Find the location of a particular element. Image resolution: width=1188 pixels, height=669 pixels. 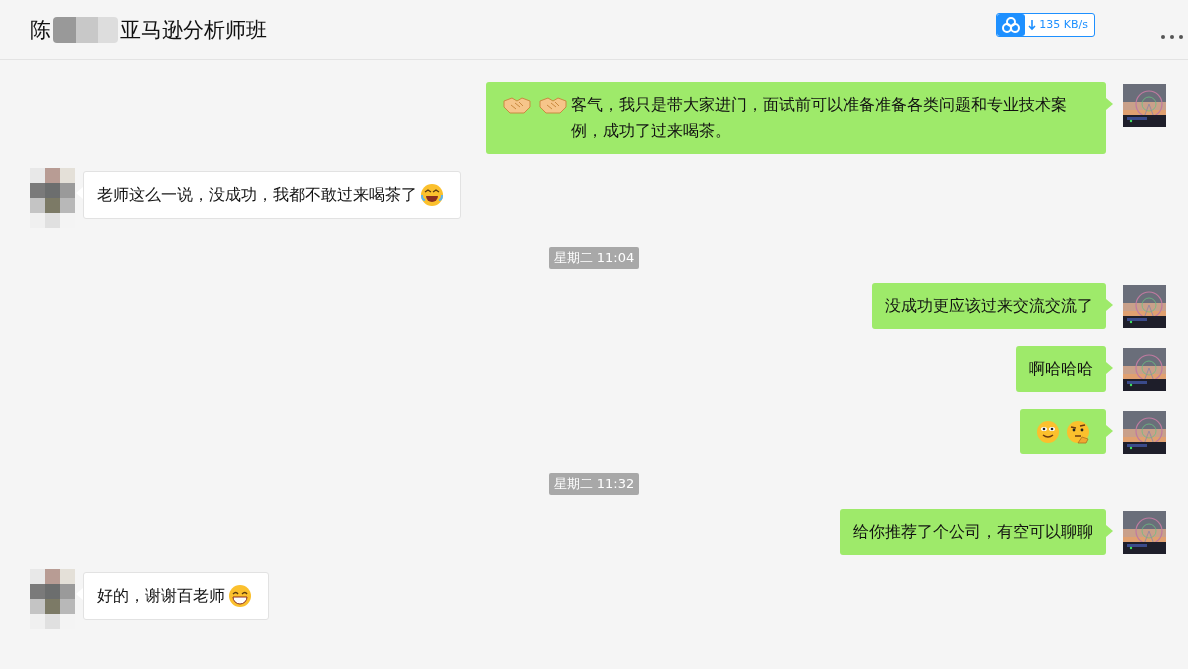

chat-title: 陈 is located at coordinates (40, 30).